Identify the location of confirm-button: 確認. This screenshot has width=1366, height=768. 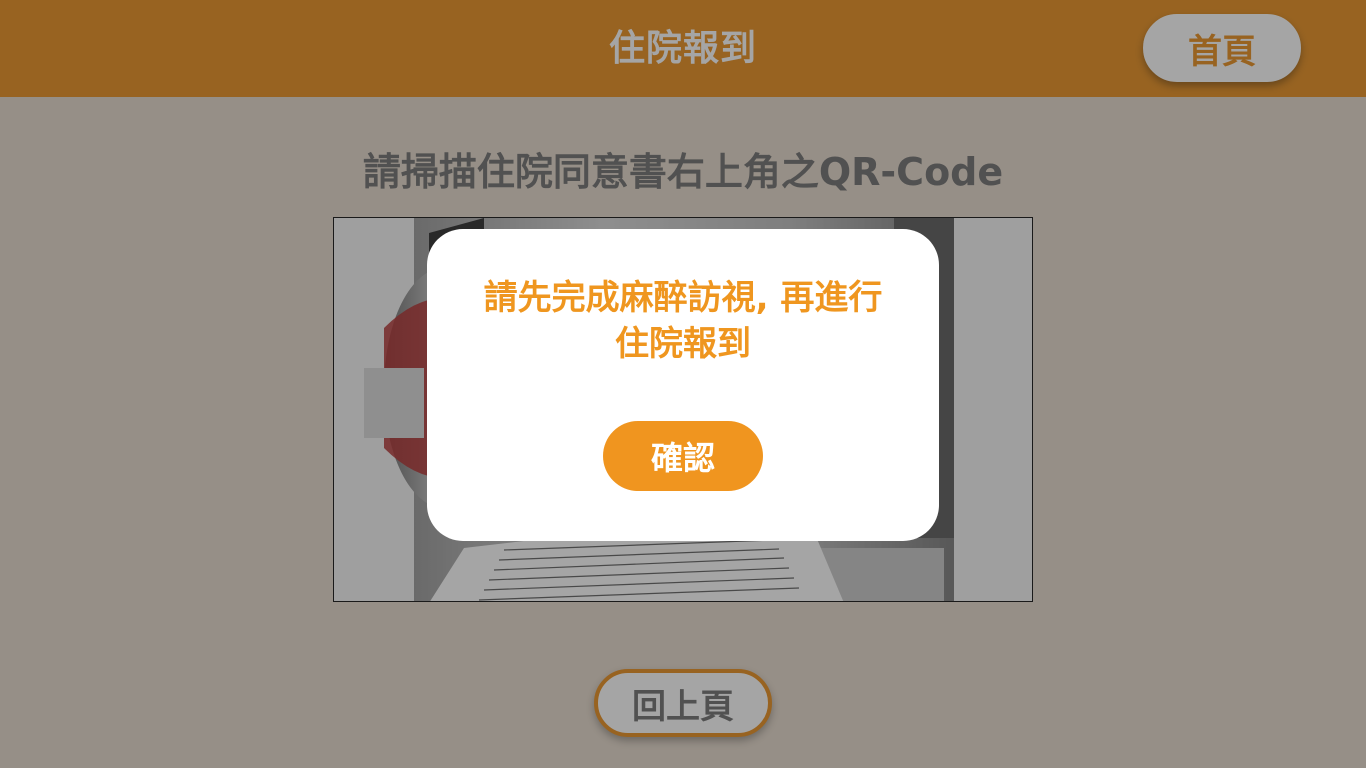
(683, 456).